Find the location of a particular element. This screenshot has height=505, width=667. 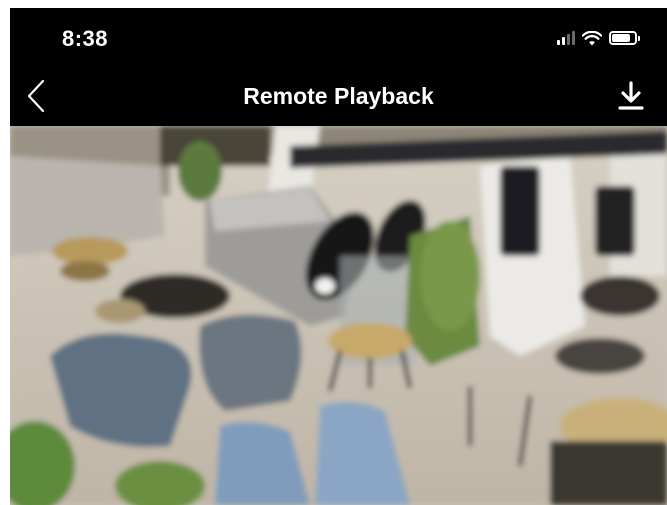

download-icon is located at coordinates (631, 95).